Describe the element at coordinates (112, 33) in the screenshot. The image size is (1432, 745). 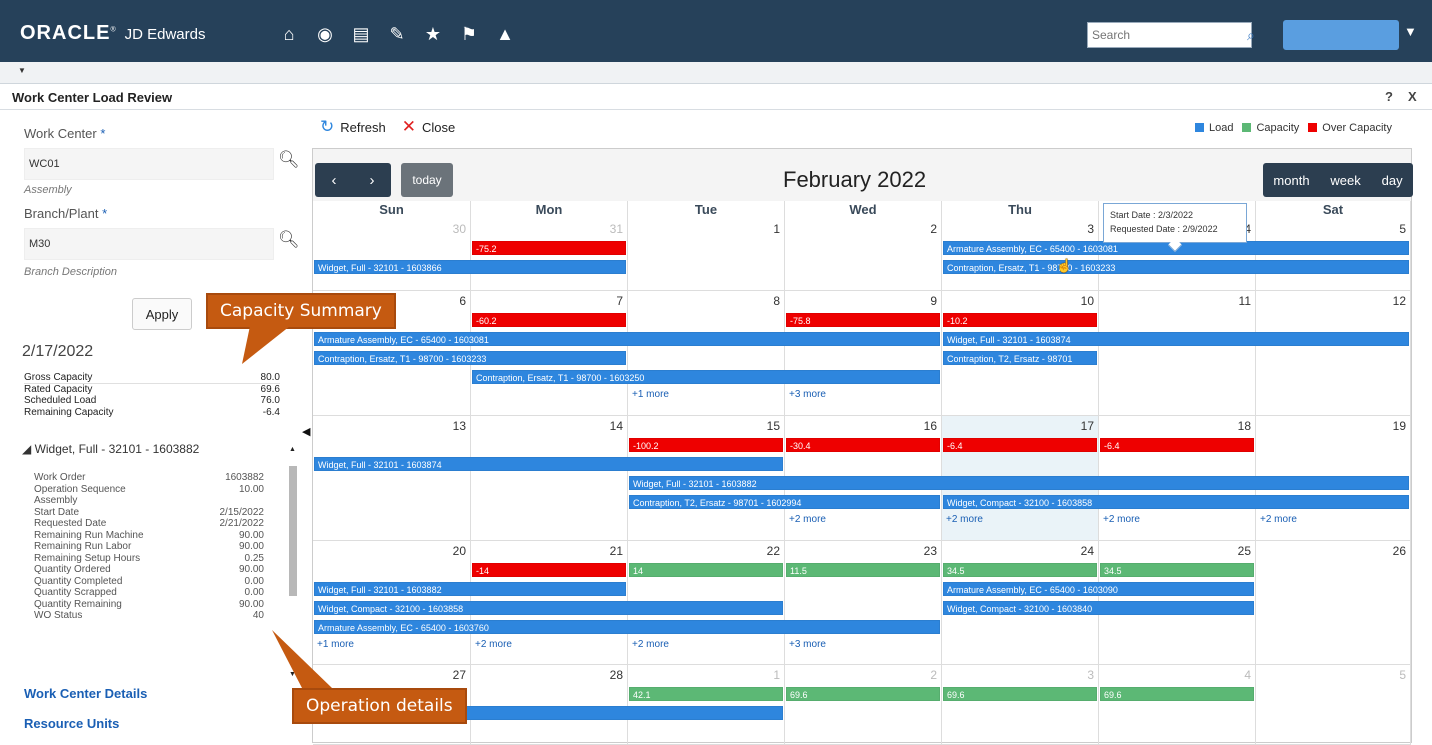
I see `oracle-jde-logo: ORACLE® JD Edwards` at that location.